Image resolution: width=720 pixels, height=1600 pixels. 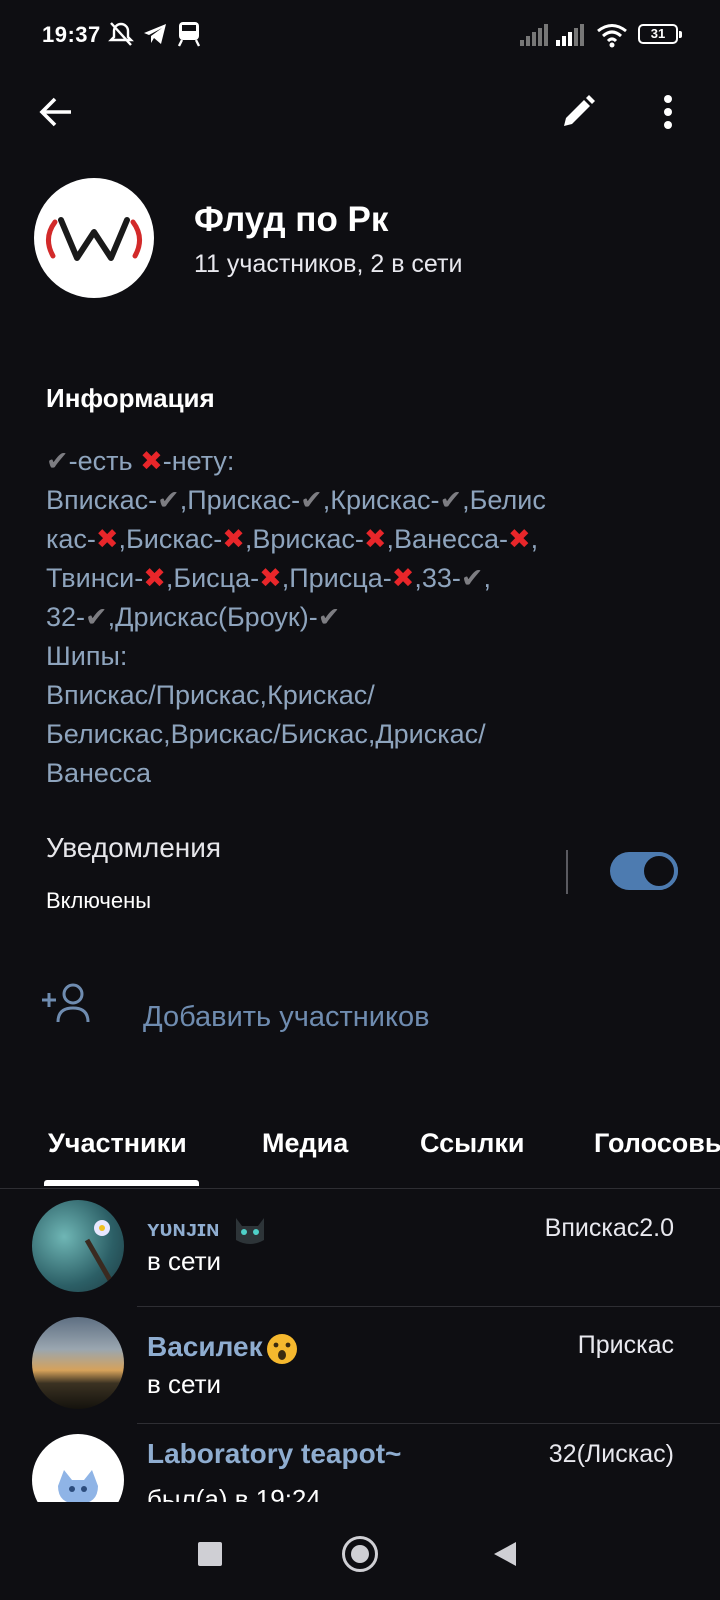 I want to click on surprised-face-emoji, so click(x=282, y=1349).